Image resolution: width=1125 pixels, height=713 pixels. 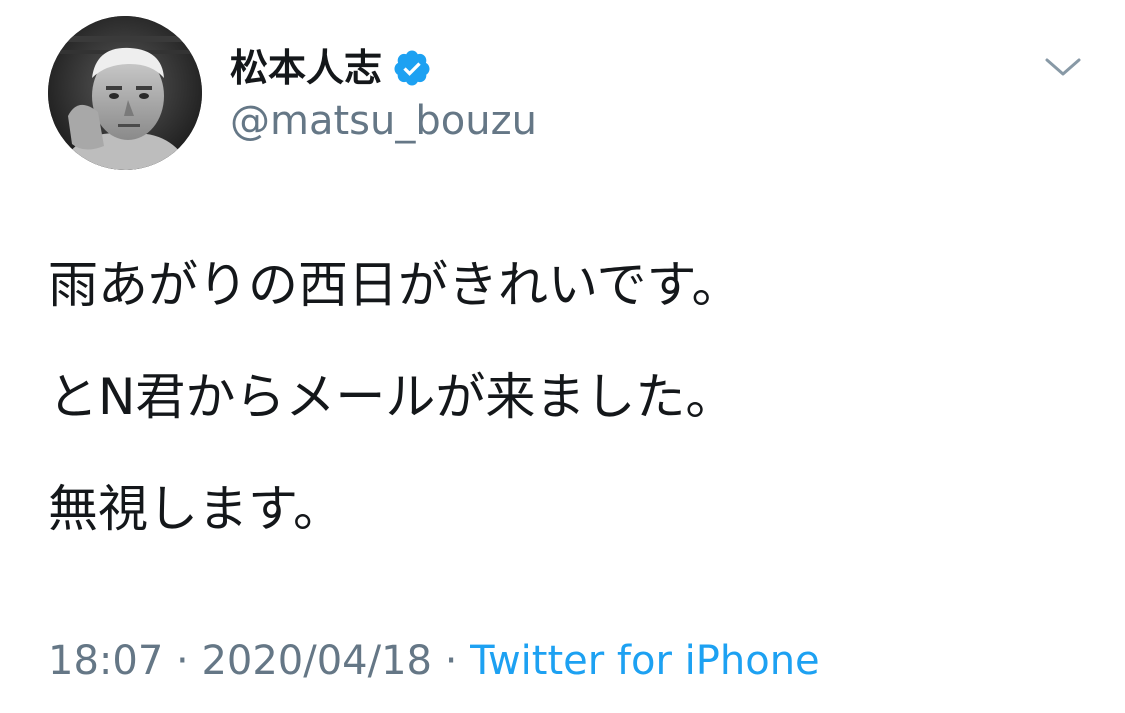 What do you see at coordinates (316, 661) in the screenshot?
I see `tweet-date: 2020/04/18` at bounding box center [316, 661].